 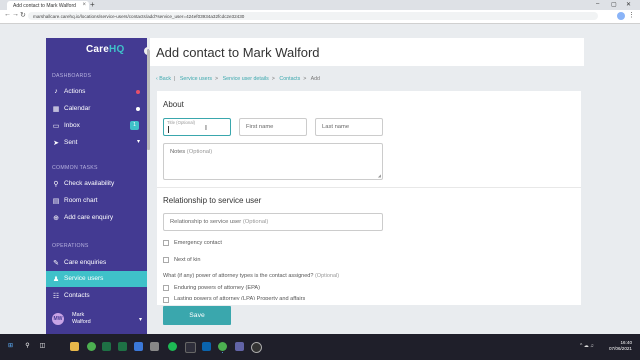 I want to click on reload-icon: ↻, so click(x=23, y=15).